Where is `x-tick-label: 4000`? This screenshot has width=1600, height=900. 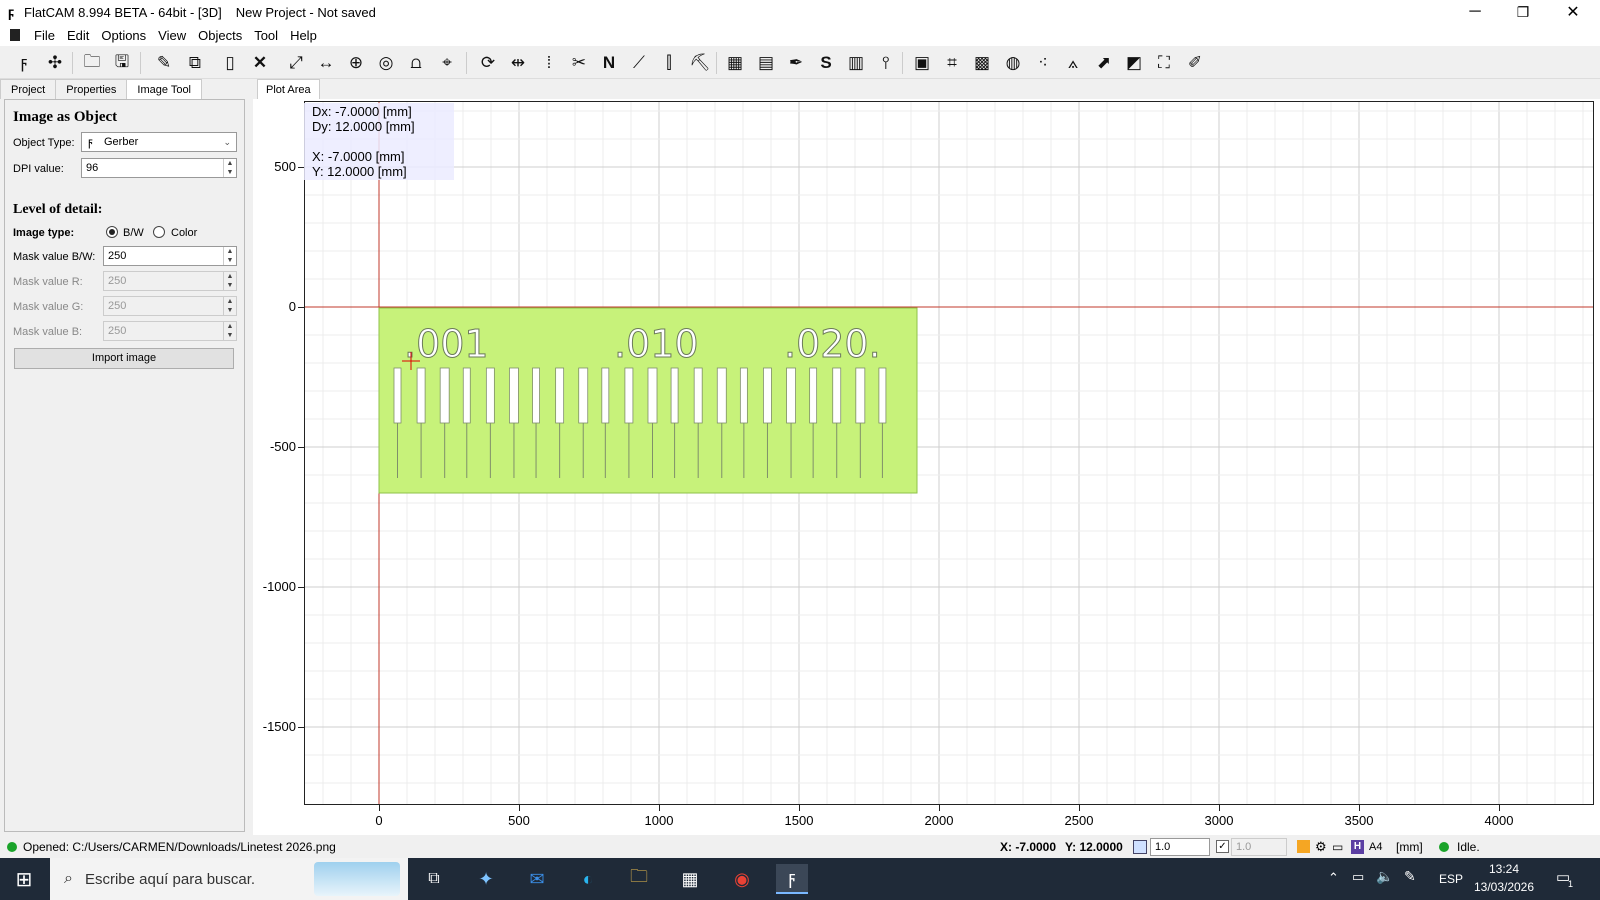 x-tick-label: 4000 is located at coordinates (1499, 820).